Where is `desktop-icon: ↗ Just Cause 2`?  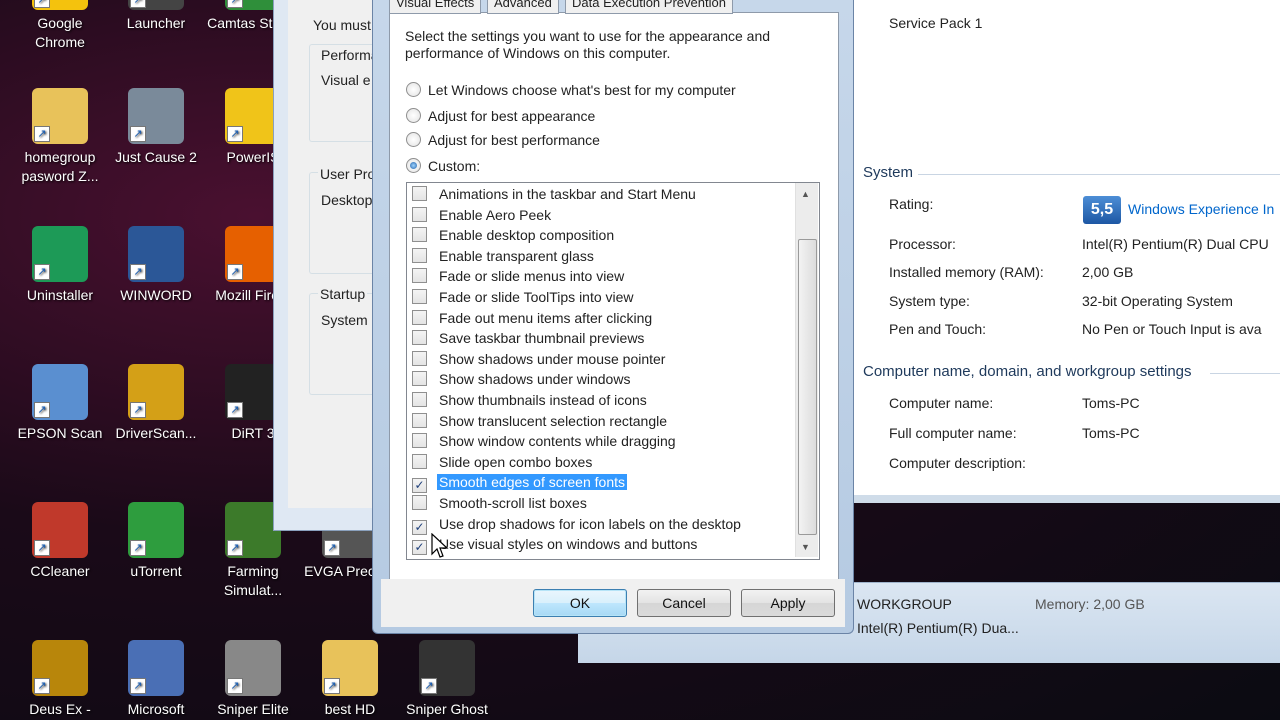 desktop-icon: ↗ Just Cause 2 is located at coordinates (156, 127).